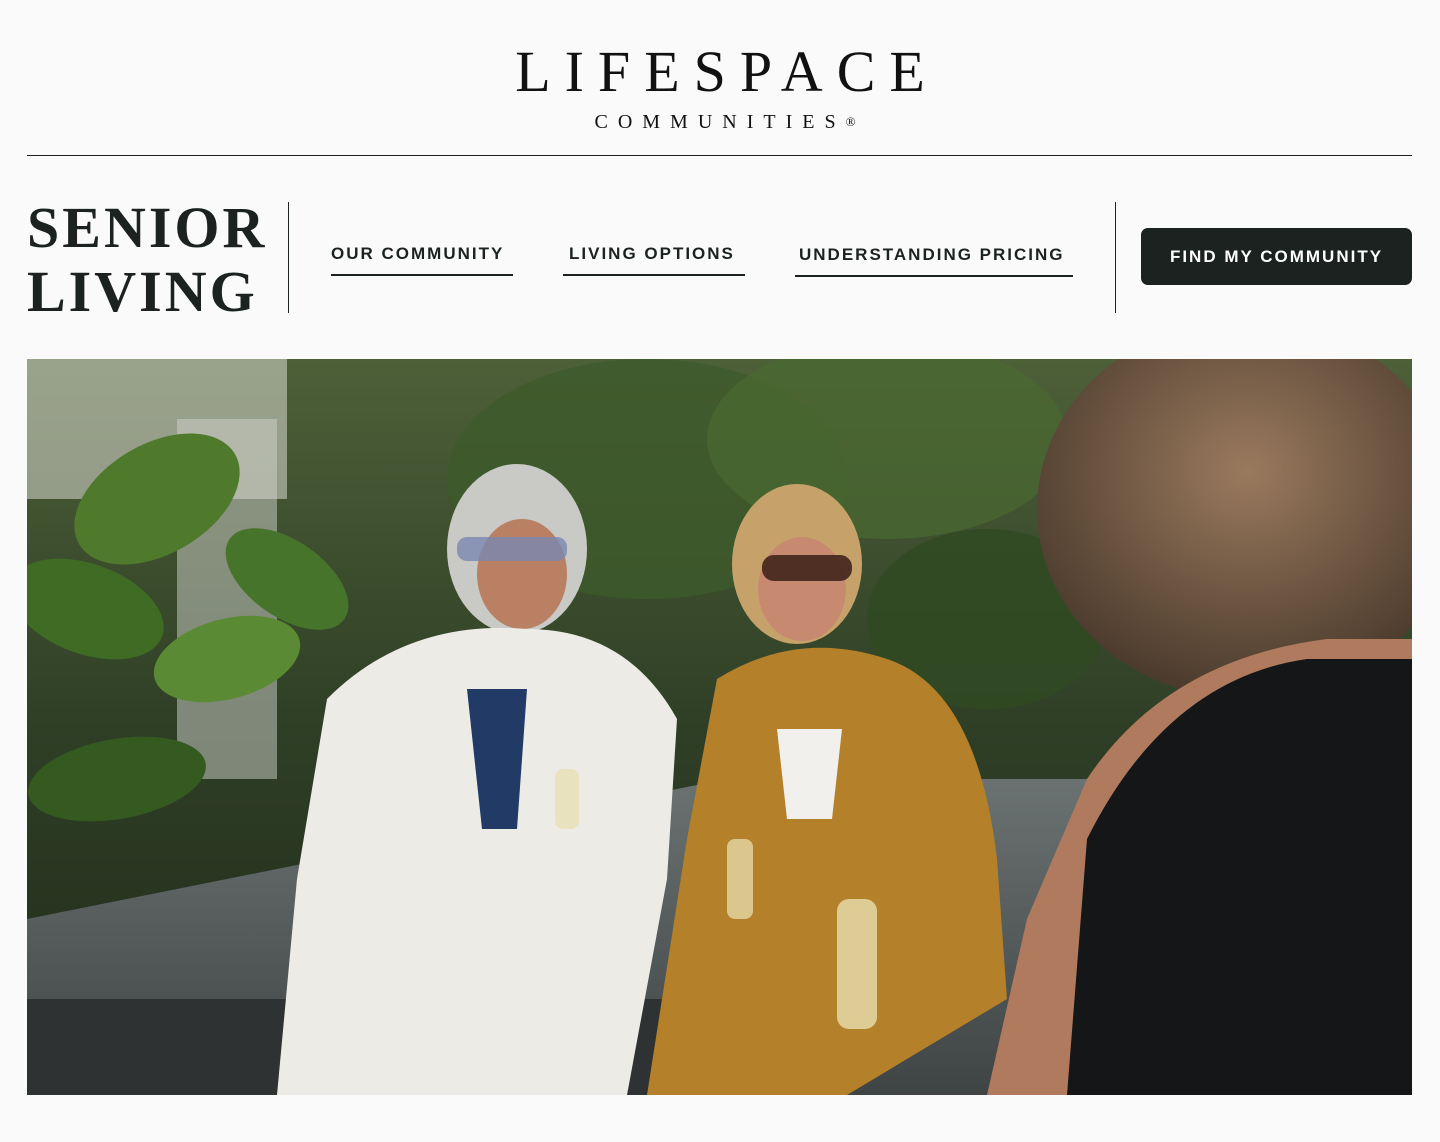  I want to click on nav-divider-left, so click(288, 257).